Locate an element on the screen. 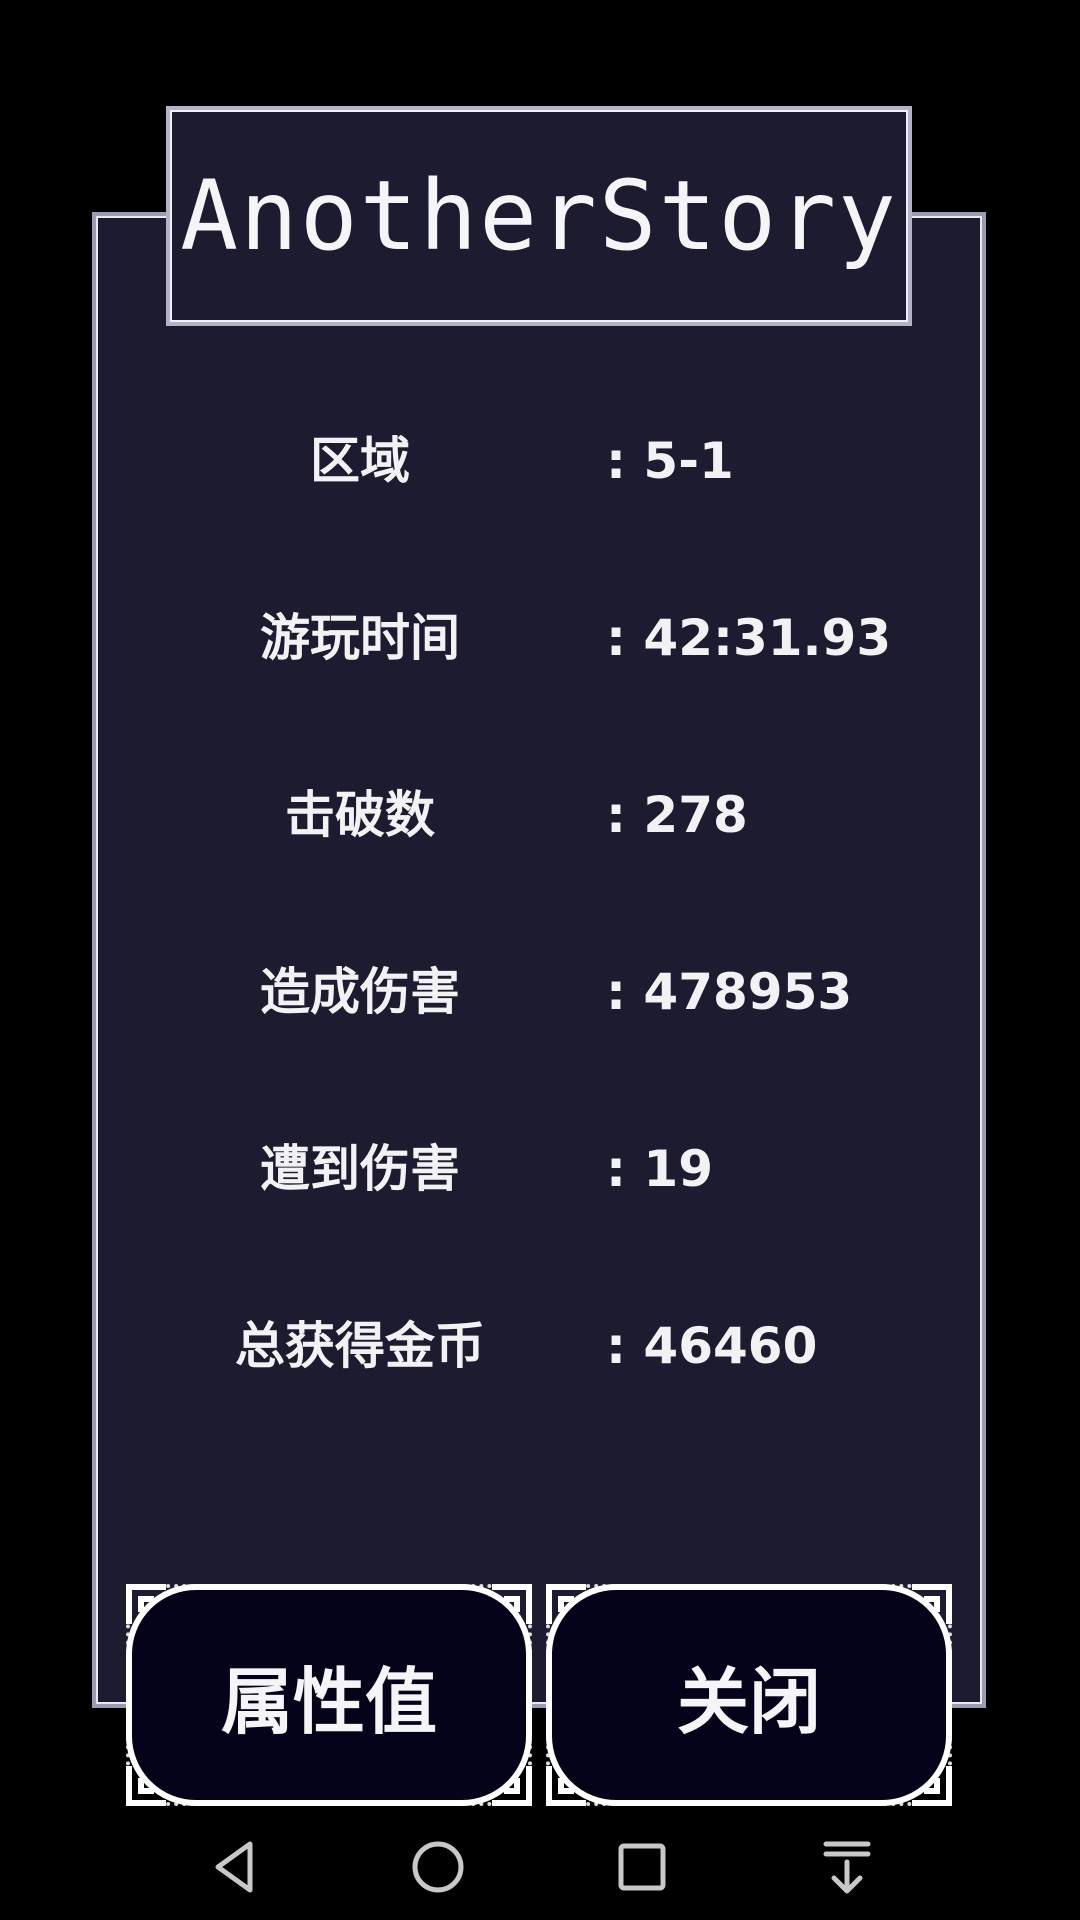 This screenshot has height=1920, width=1080. title-banner: AnotherStory is located at coordinates (539, 216).